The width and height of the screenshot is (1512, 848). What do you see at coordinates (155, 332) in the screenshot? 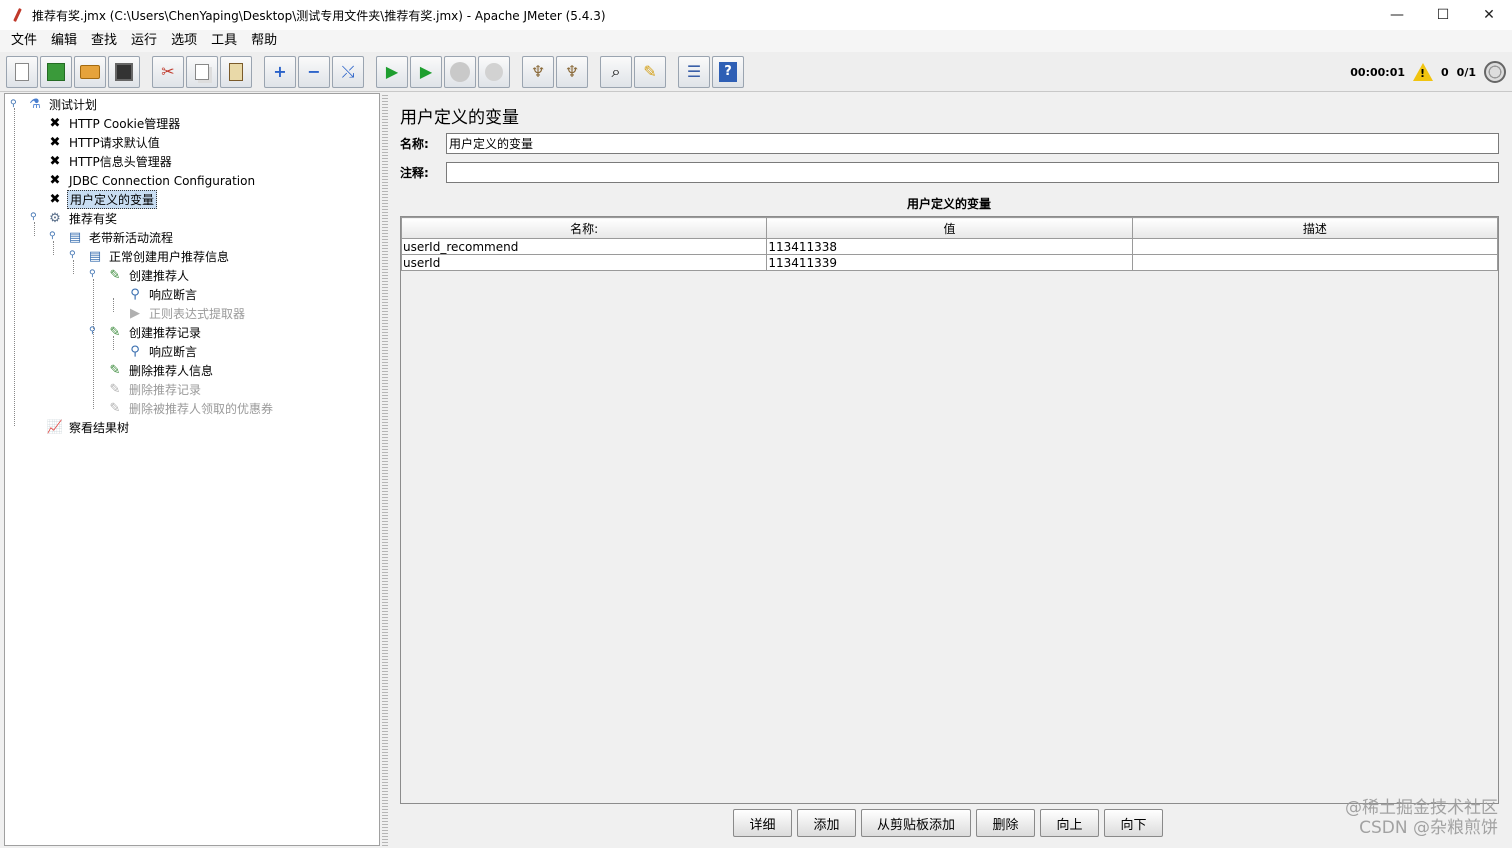
I see `tree-node-create-record: ✎ 创建推荐记录` at bounding box center [155, 332].